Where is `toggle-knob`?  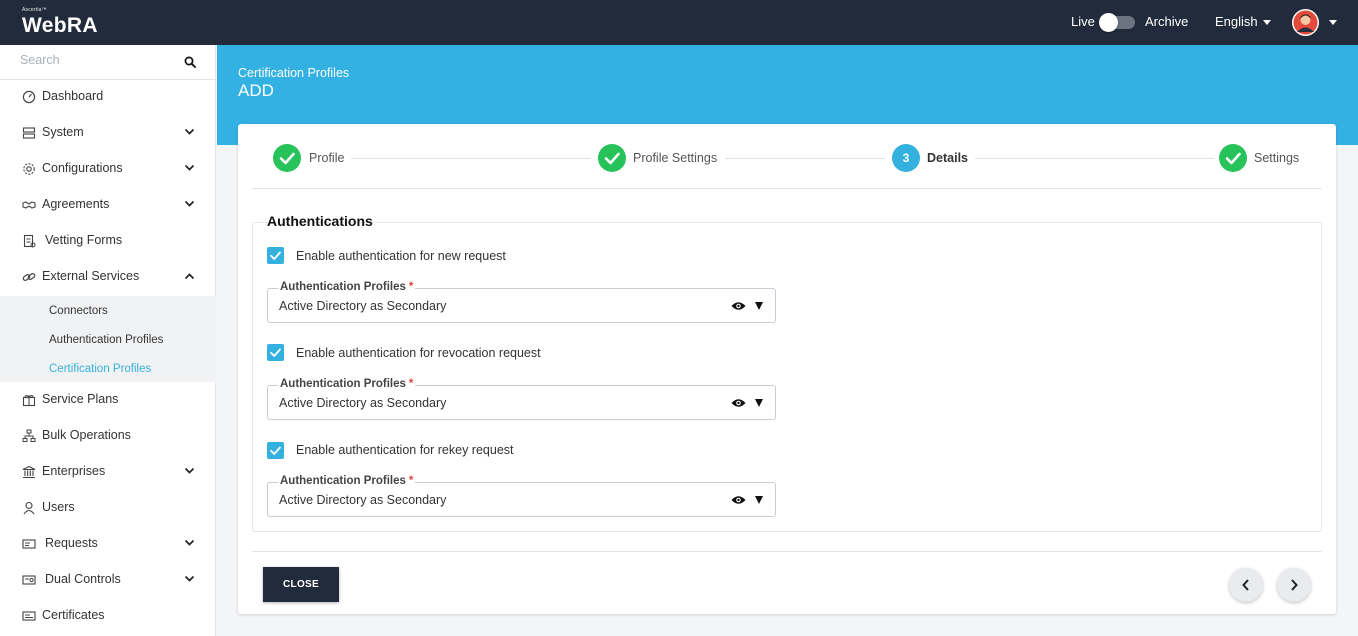 toggle-knob is located at coordinates (1108, 22).